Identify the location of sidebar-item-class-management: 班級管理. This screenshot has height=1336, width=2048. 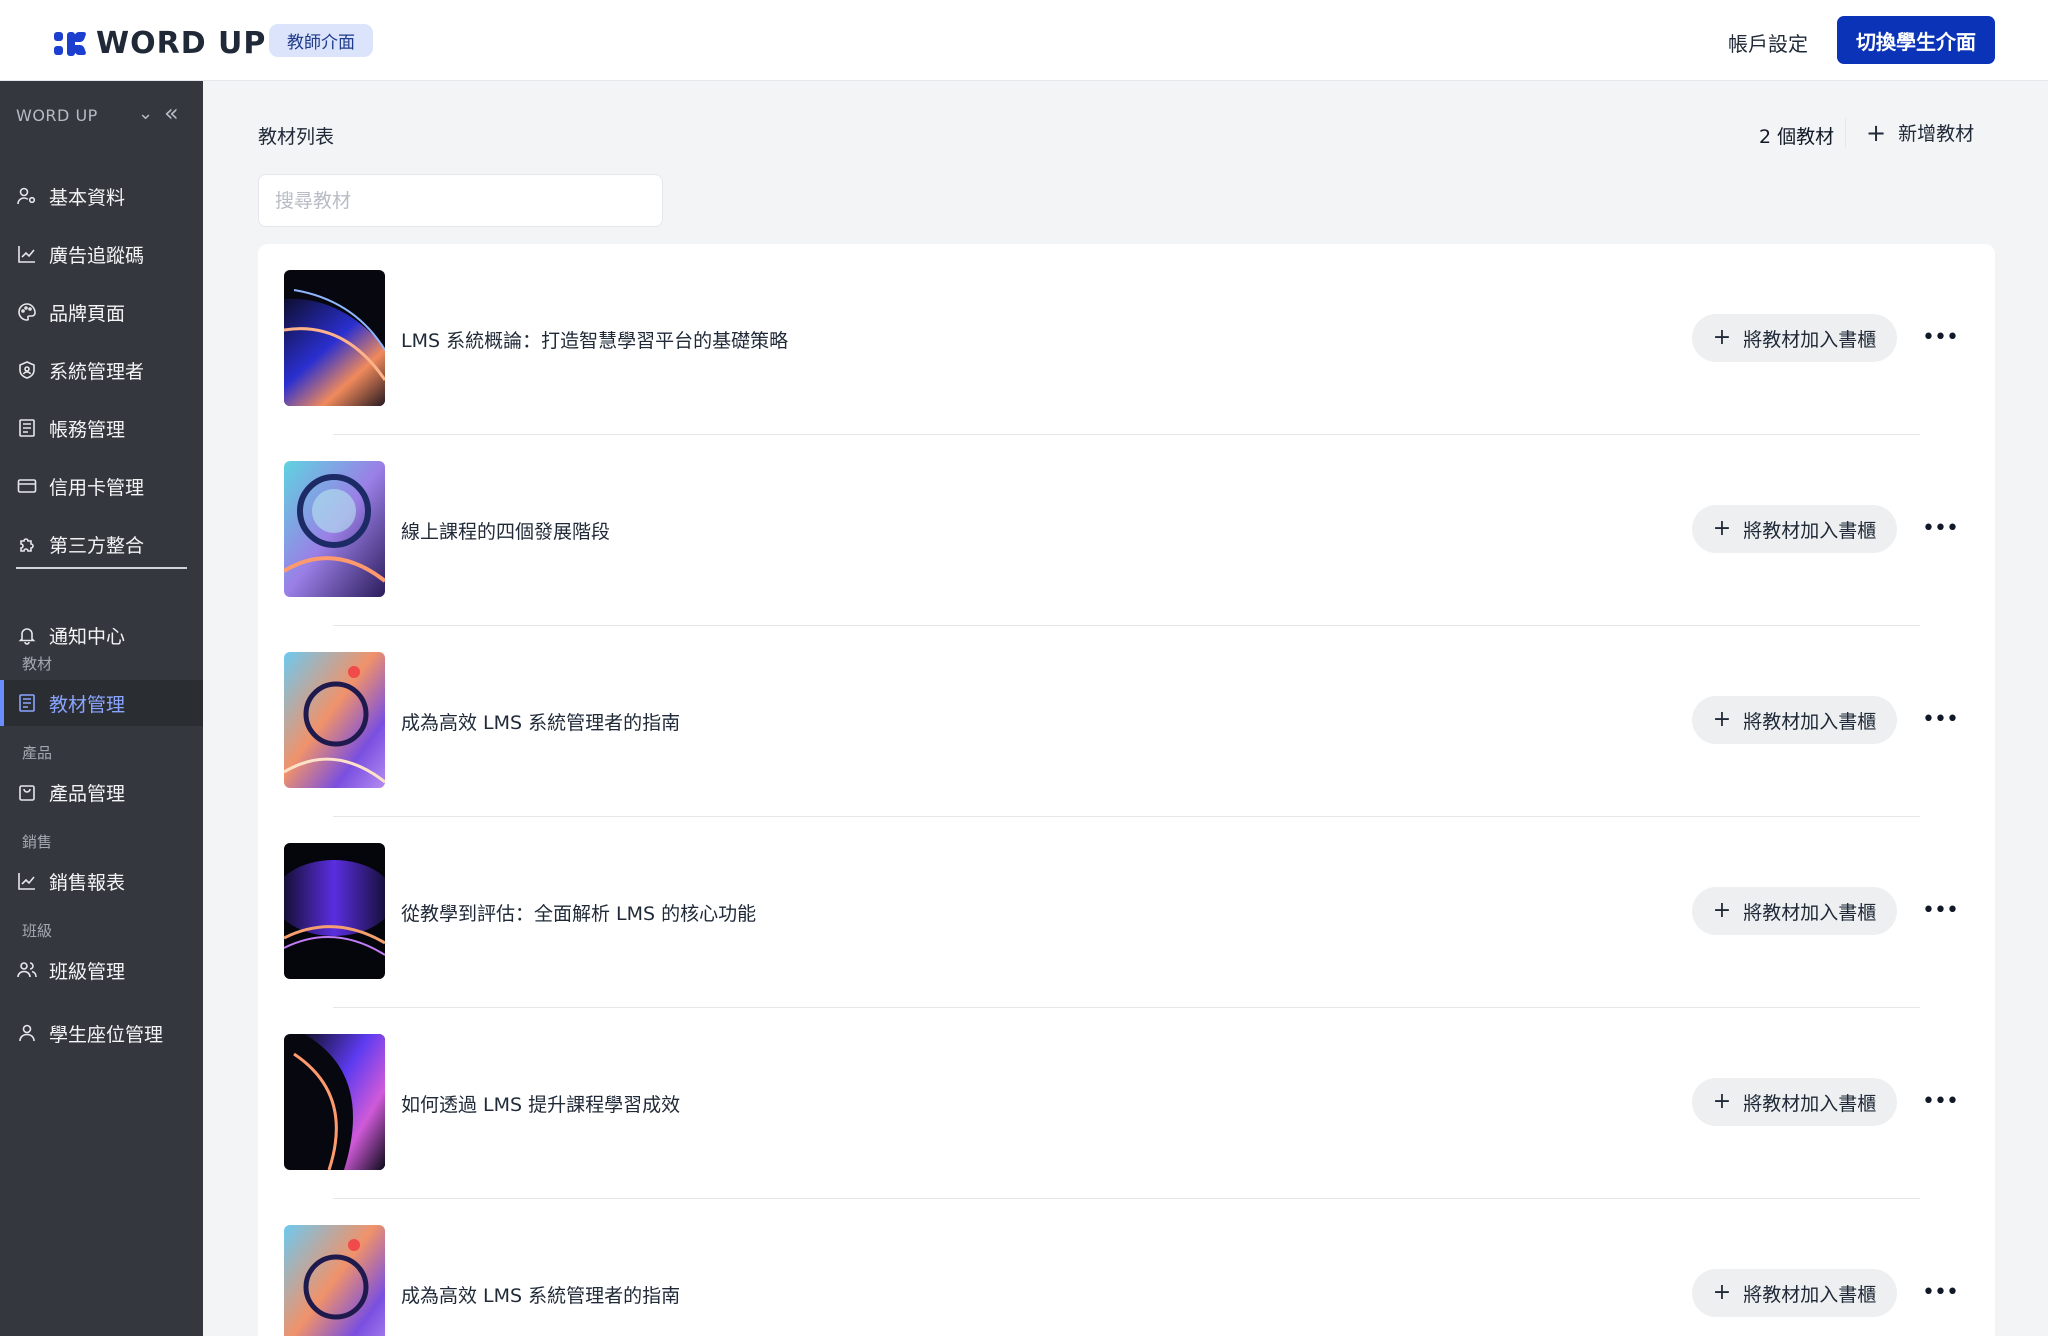
(101, 970).